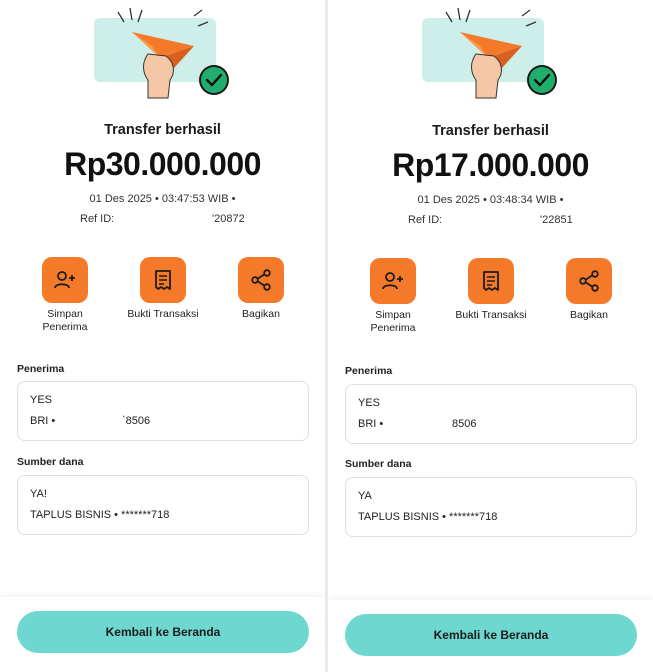 The height and width of the screenshot is (672, 653). Describe the element at coordinates (162, 199) in the screenshot. I see `transfer-datetime: 01 Des 2025 • 03:47:53 WIB •` at that location.